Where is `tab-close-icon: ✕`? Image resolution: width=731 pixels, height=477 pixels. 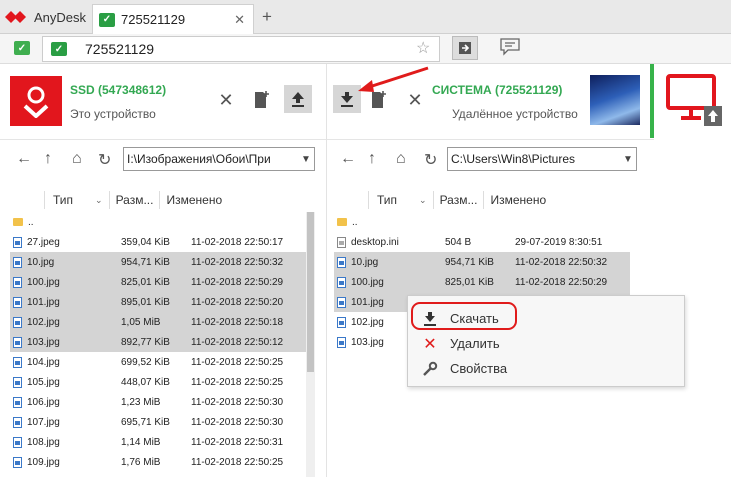
tab-close-icon: ✕ is located at coordinates (239, 20).